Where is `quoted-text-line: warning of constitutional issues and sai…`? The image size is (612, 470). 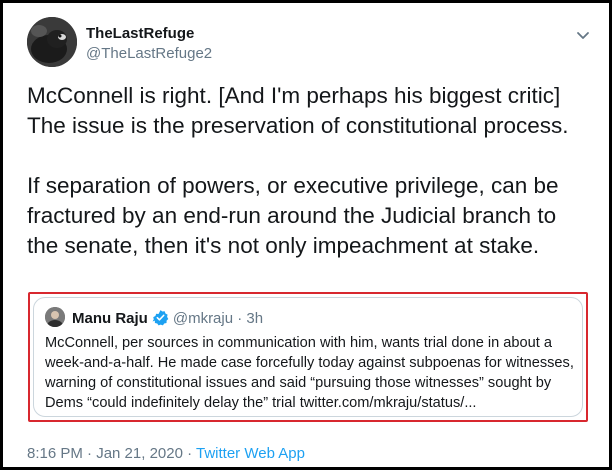 quoted-text-line: warning of constitutional issues and sai… is located at coordinates (298, 383).